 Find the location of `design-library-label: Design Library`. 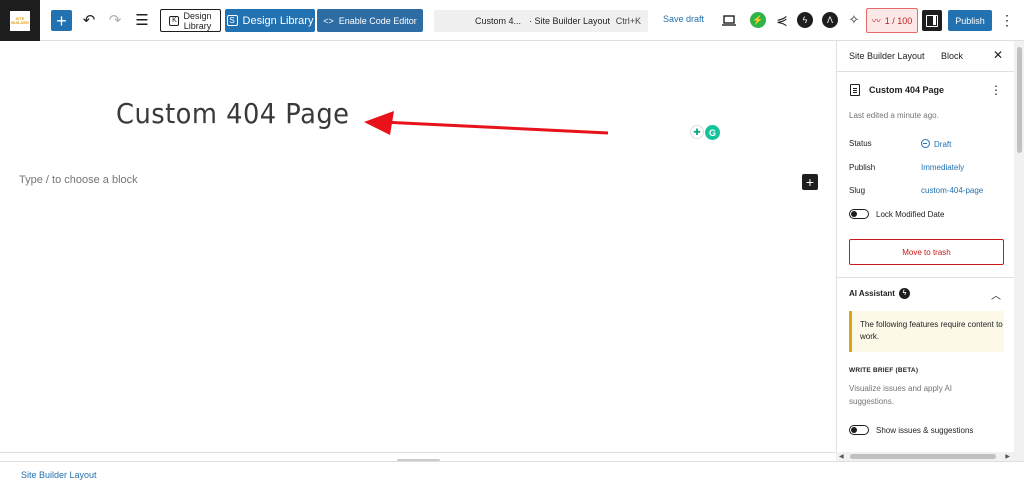

design-library-label: Design Library is located at coordinates (278, 20).